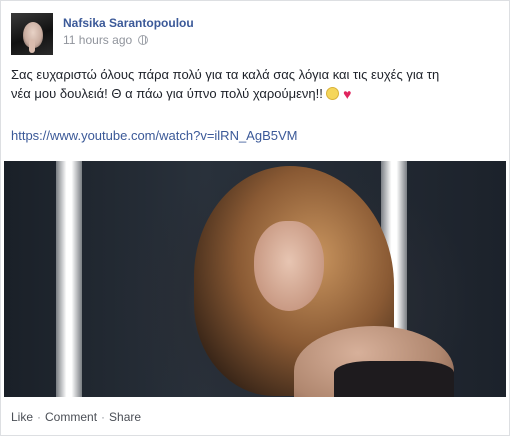 This screenshot has width=510, height=436. What do you see at coordinates (71, 417) in the screenshot?
I see `comment-link: Comment` at bounding box center [71, 417].